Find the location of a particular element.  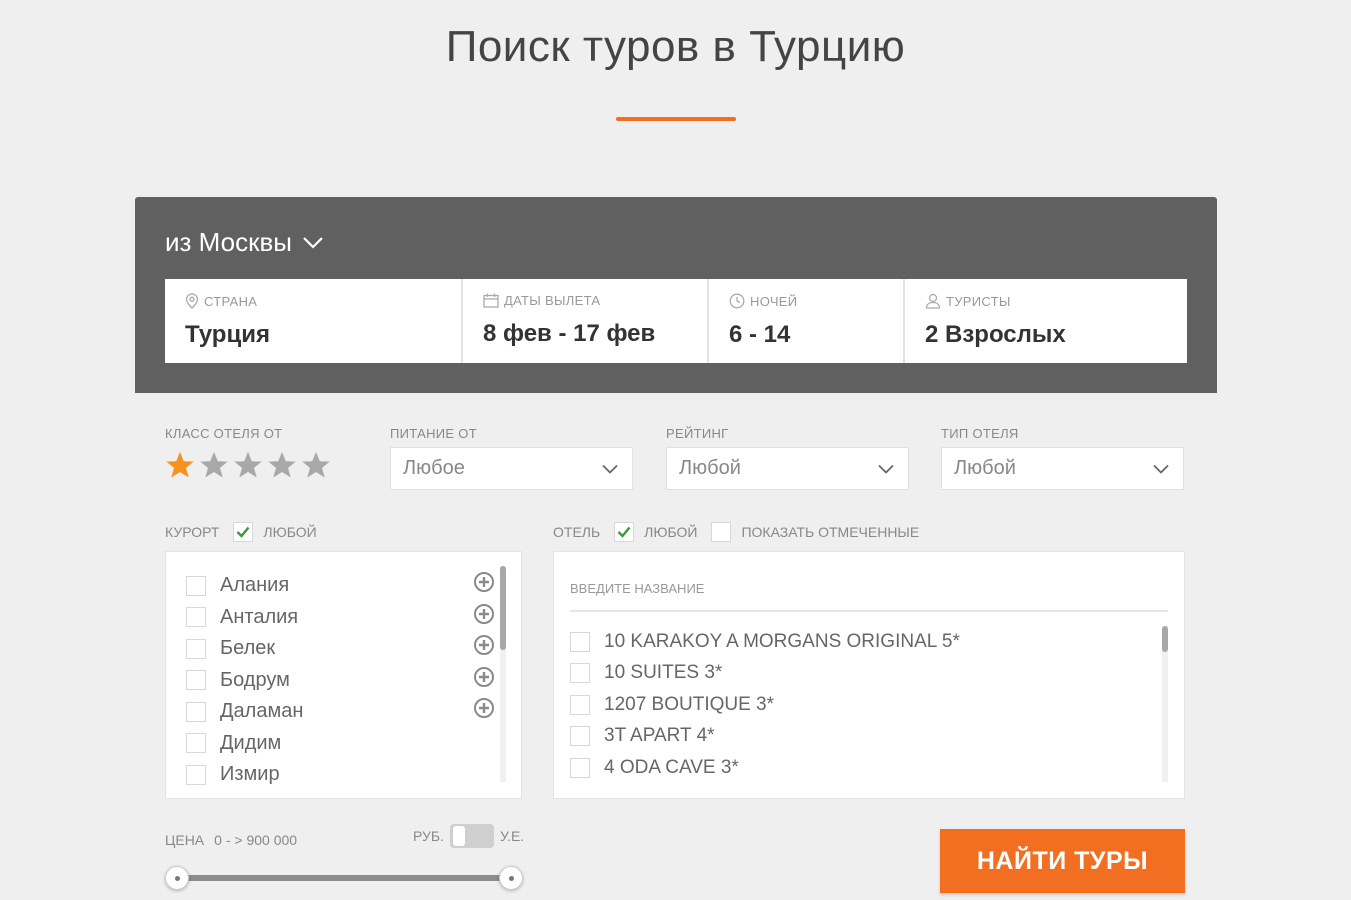

meal-label: Питание от is located at coordinates (433, 433).